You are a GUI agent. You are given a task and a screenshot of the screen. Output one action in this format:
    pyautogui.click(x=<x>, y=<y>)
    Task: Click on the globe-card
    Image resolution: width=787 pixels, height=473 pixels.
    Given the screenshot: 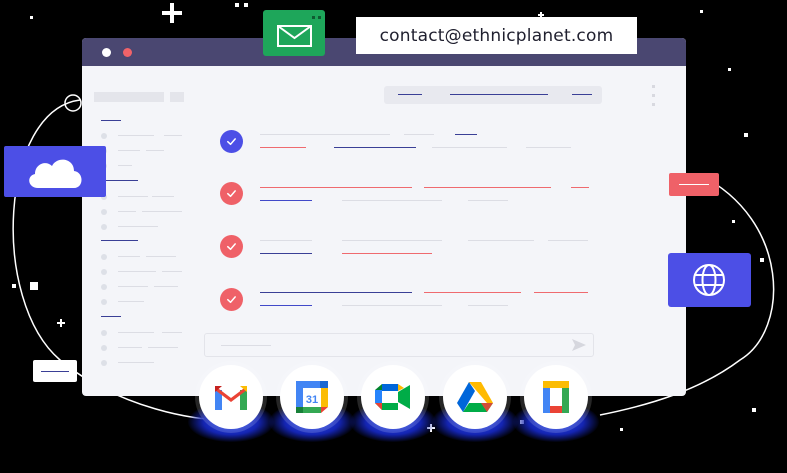 What is the action you would take?
    pyautogui.click(x=709, y=280)
    